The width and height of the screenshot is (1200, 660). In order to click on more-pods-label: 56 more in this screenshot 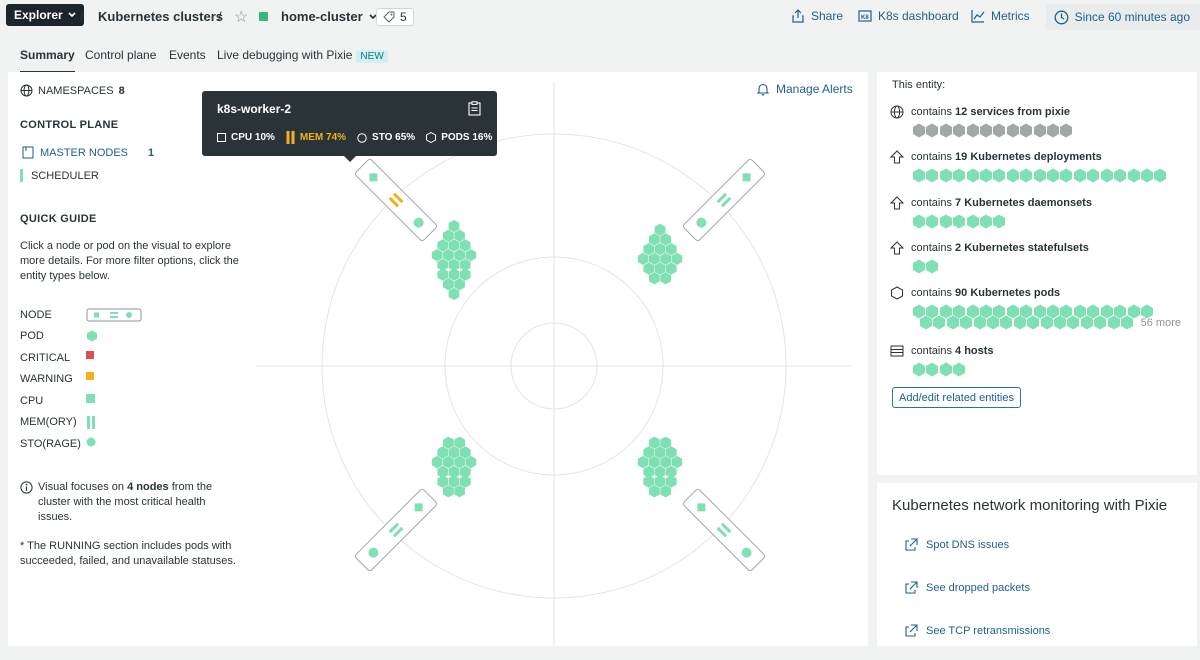, I will do `click(1161, 323)`.